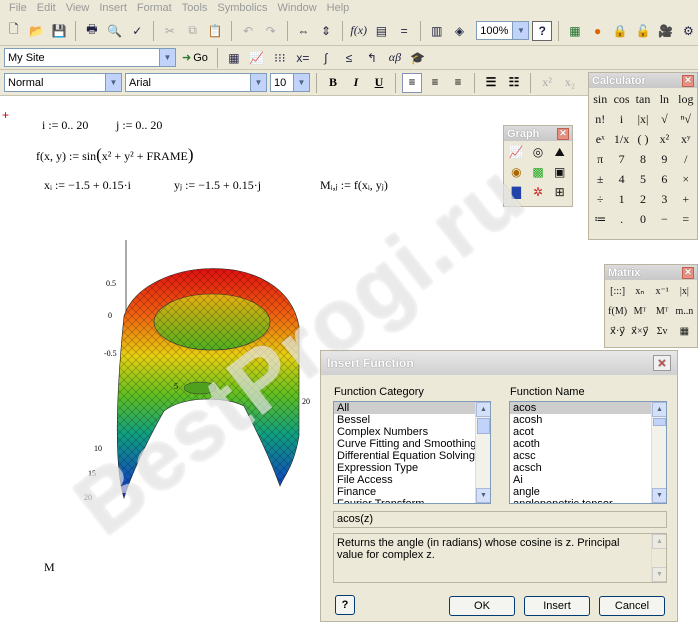  What do you see at coordinates (662, 331) in the screenshot?
I see `matrix-button: Σv` at bounding box center [662, 331].